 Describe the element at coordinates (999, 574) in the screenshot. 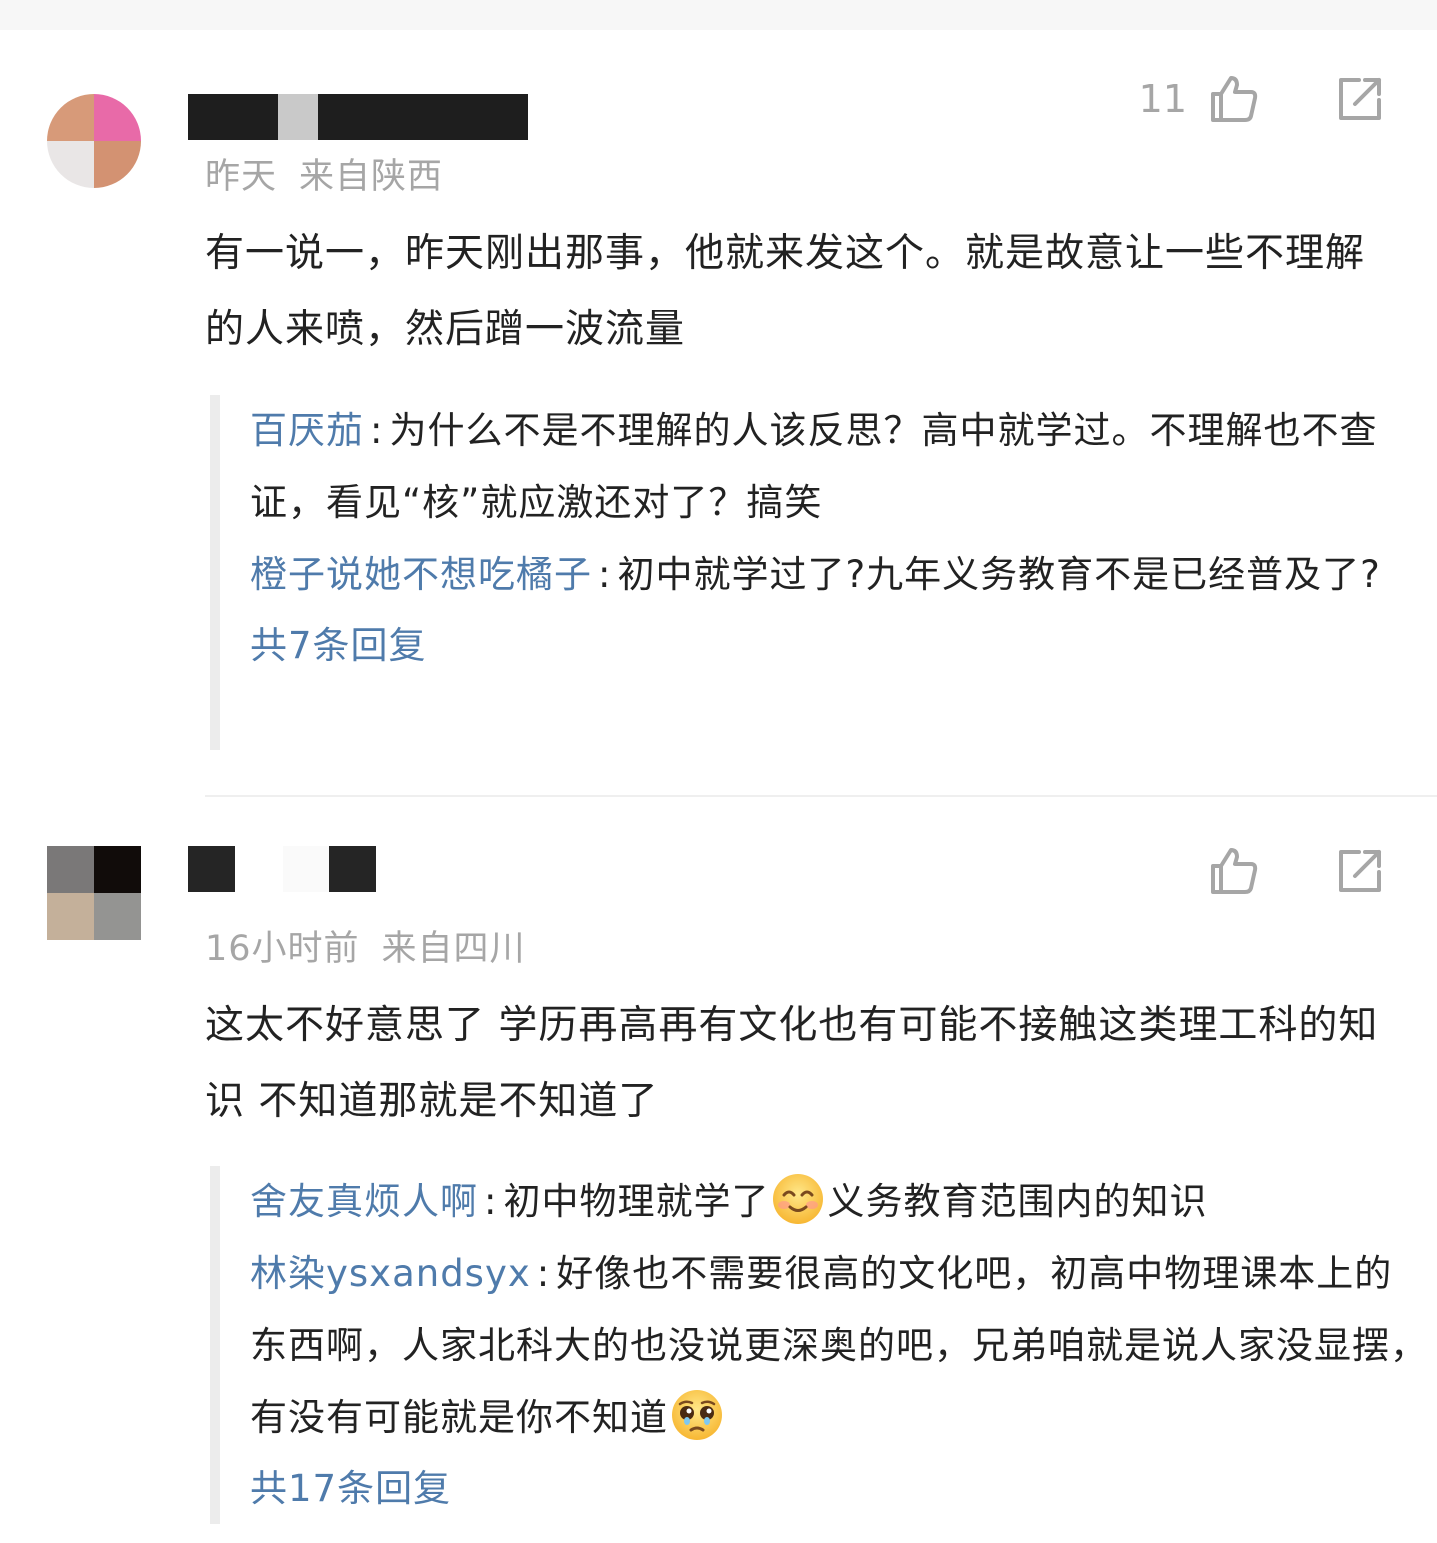

I see `reply-text: 初中就学过了?九年义务教育不是已经普及了?` at that location.